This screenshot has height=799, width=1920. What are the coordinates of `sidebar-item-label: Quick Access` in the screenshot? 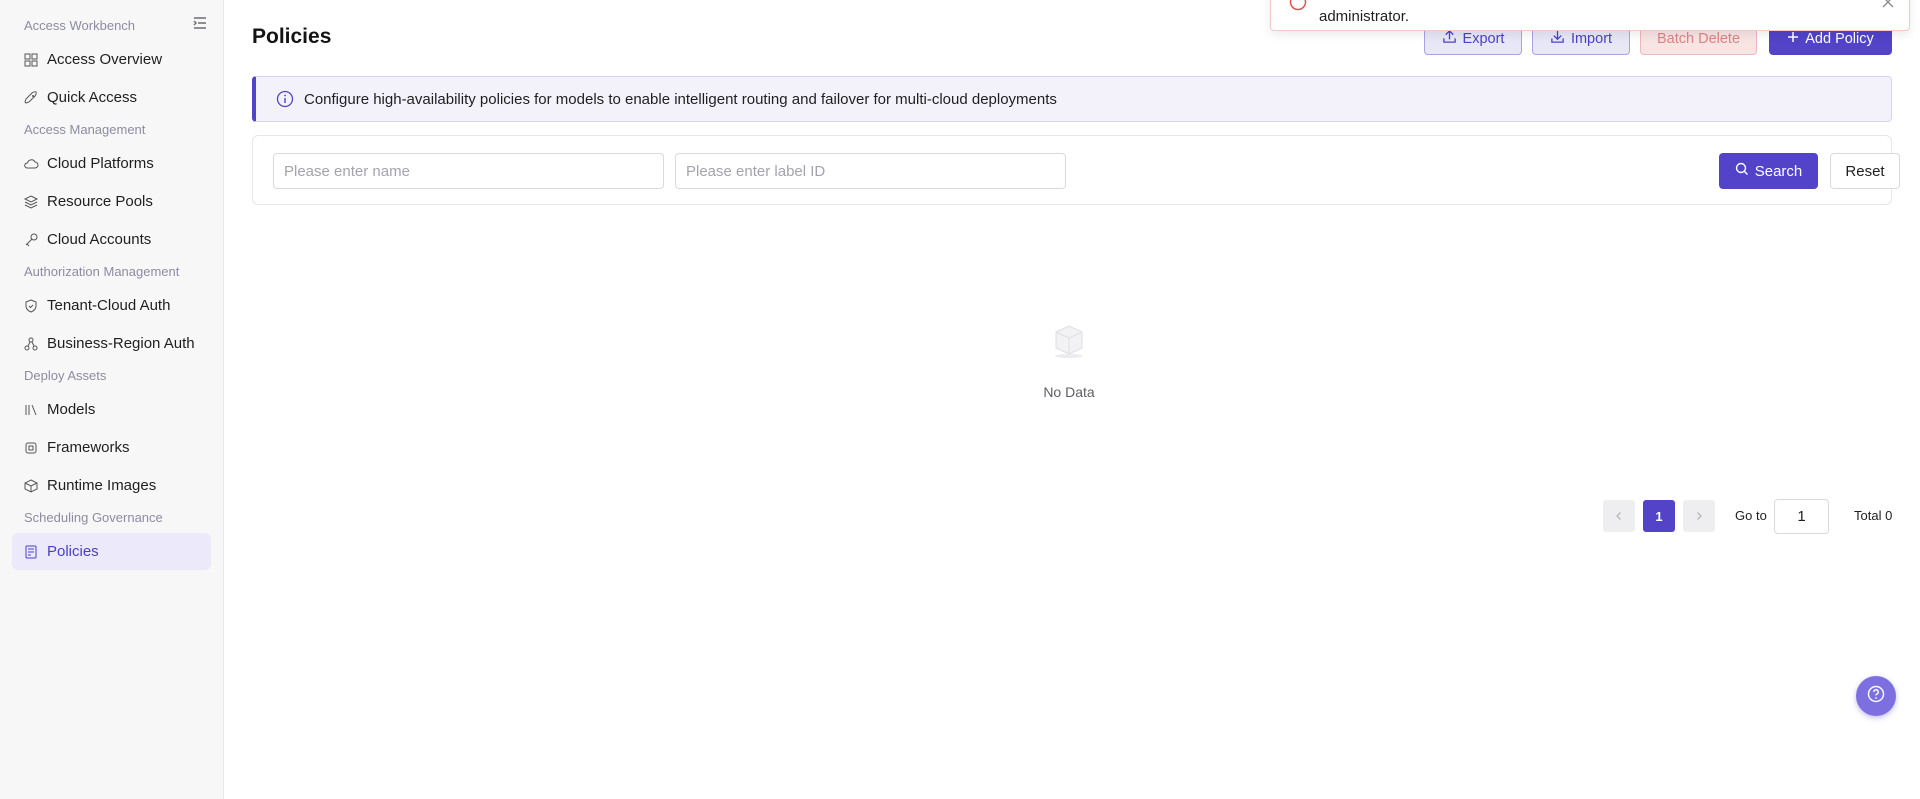 It's located at (92, 97).